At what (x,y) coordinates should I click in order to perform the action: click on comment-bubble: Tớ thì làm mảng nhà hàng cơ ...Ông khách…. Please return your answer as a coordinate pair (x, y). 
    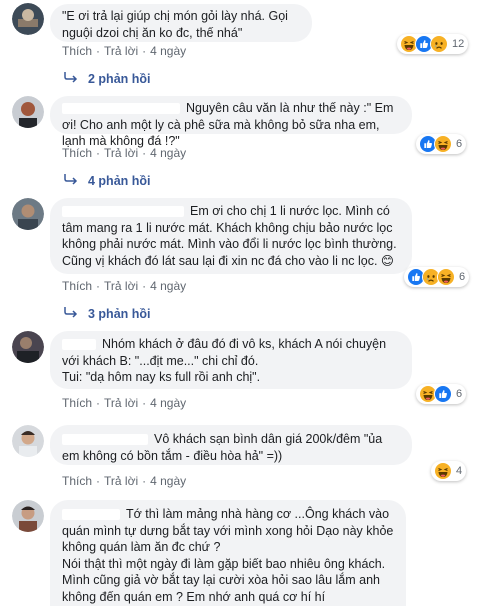
    Looking at the image, I should click on (228, 553).